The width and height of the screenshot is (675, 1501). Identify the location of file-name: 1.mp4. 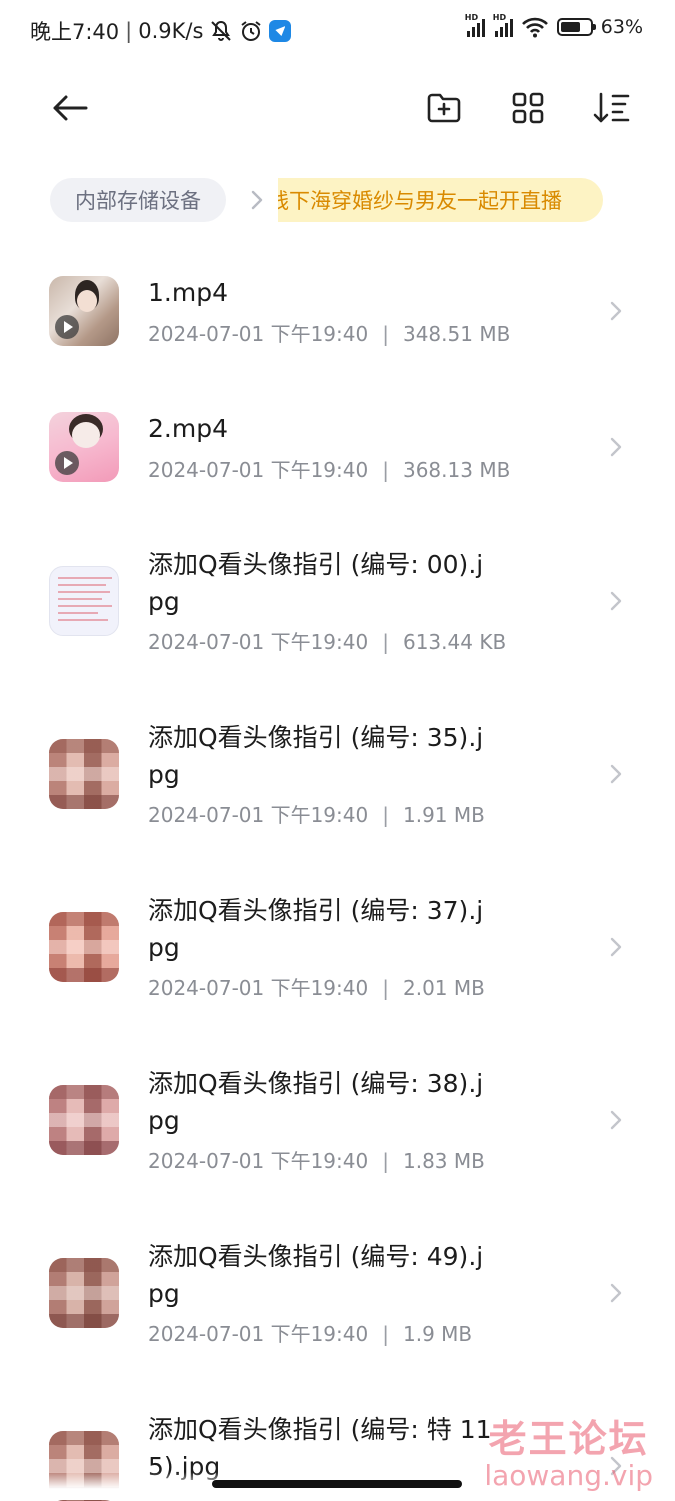
(188, 292).